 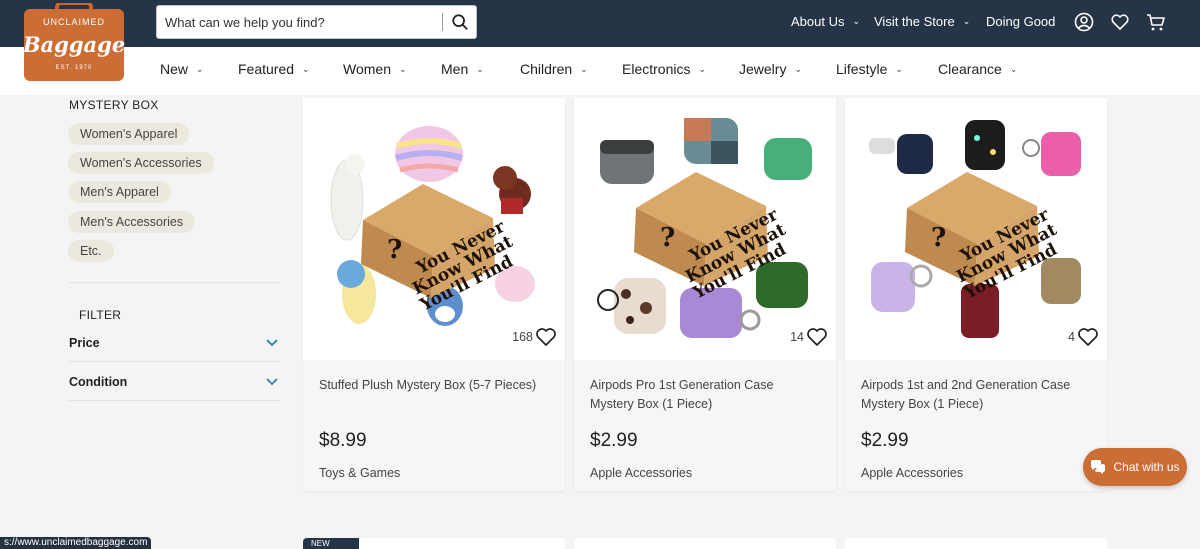 I want to click on category-jewelry: Jewelry ⌄, so click(x=770, y=69).